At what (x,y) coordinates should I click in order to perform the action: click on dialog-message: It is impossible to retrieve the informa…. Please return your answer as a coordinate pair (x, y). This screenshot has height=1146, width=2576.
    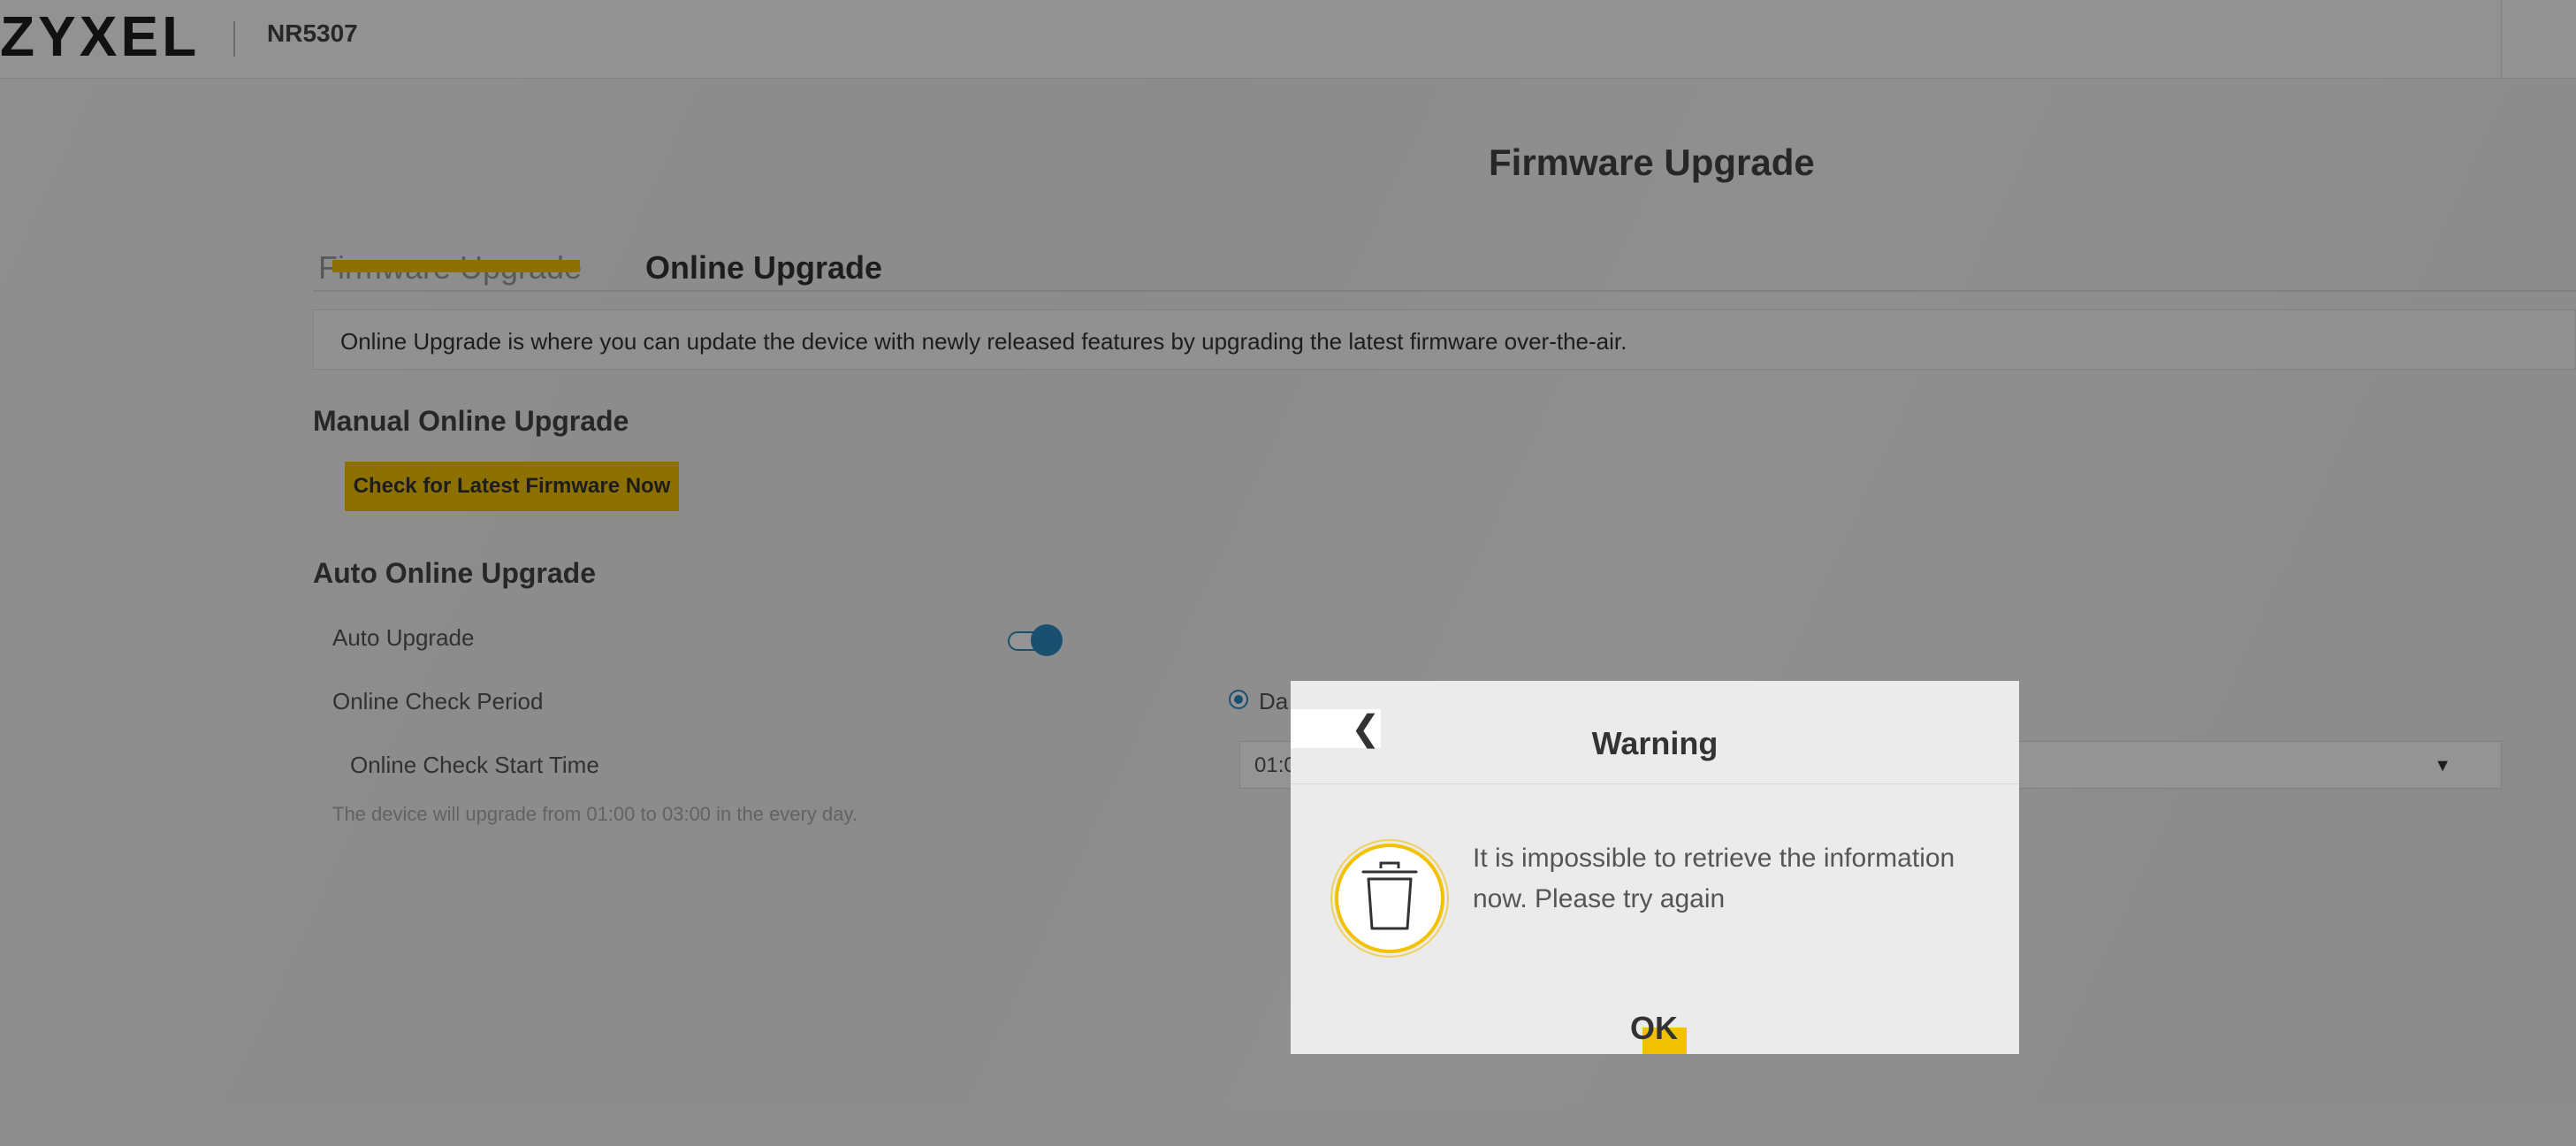
    Looking at the image, I should click on (1714, 879).